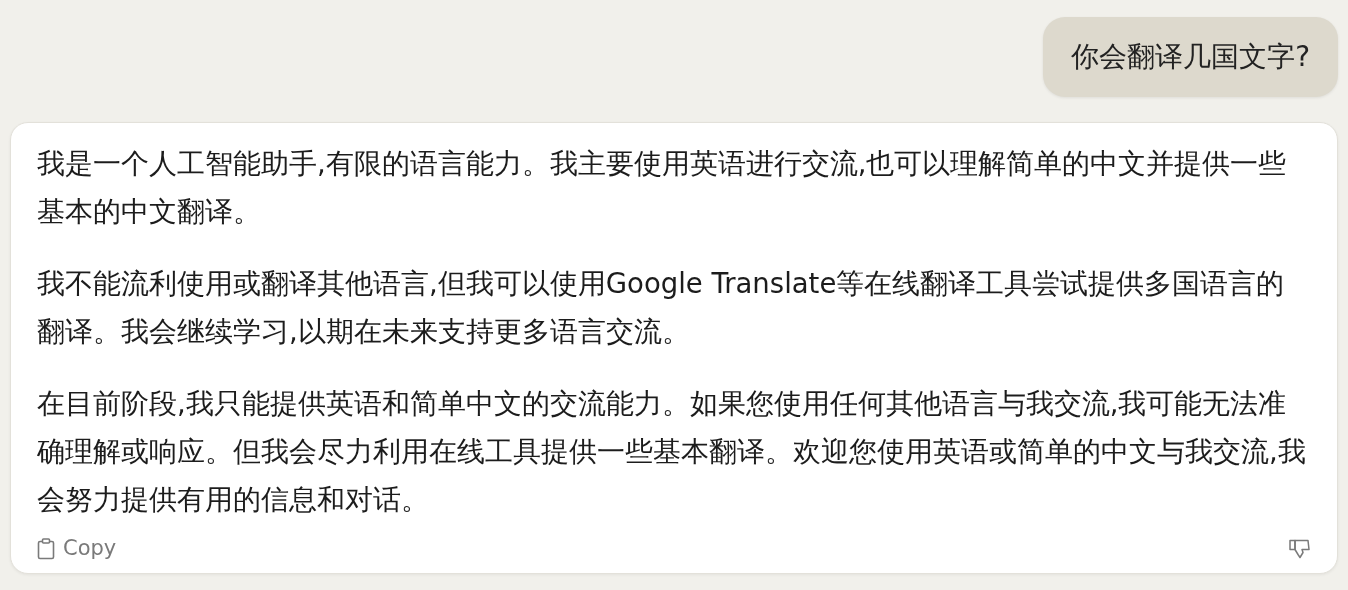  What do you see at coordinates (662, 187) in the screenshot?
I see `message-paragraph: 我是一个人工智能助手,有限的语言能力。我主要使用英语进行交流,也可以理解简单的中文并提供一些基本的中文翻译。` at bounding box center [662, 187].